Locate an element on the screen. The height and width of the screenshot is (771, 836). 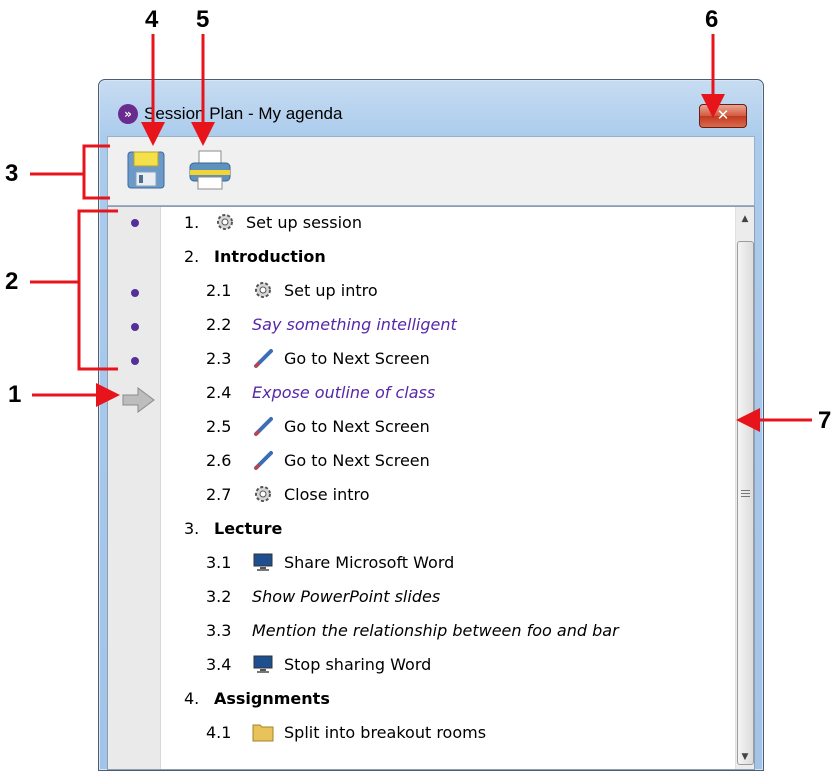
agenda-item: 4.1 Split into breakout rooms is located at coordinates (323, 733).